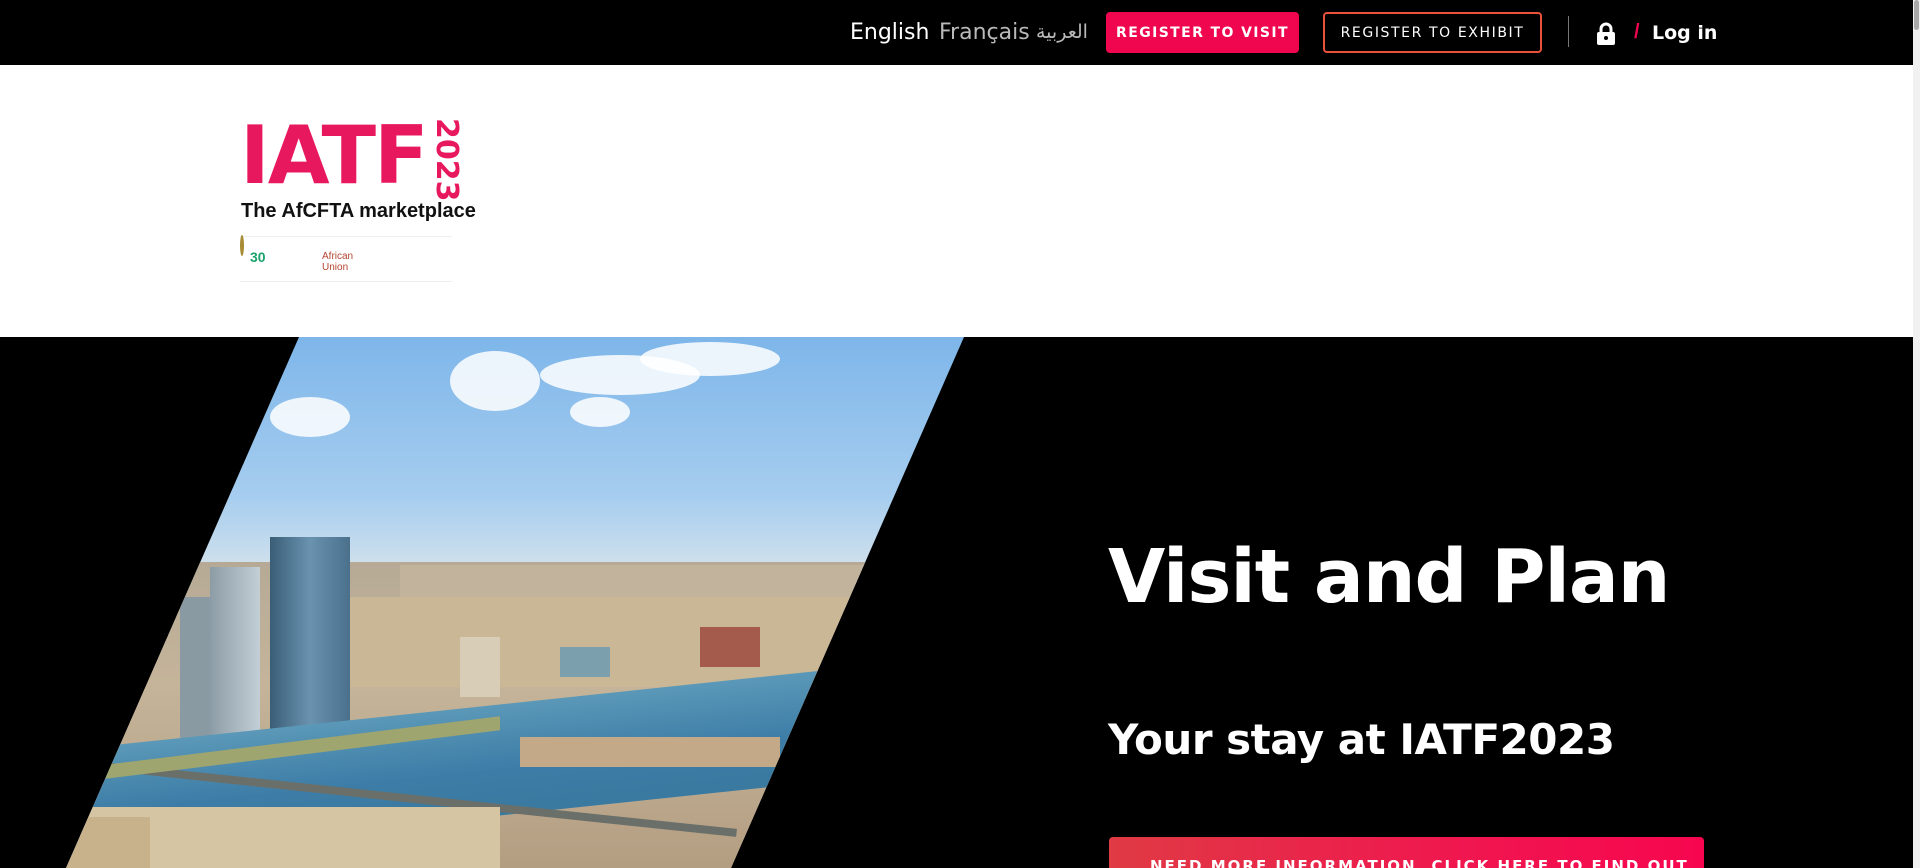 This screenshot has height=868, width=1920. What do you see at coordinates (338, 262) in the screenshot?
I see `sponsor-african-union: African Union` at bounding box center [338, 262].